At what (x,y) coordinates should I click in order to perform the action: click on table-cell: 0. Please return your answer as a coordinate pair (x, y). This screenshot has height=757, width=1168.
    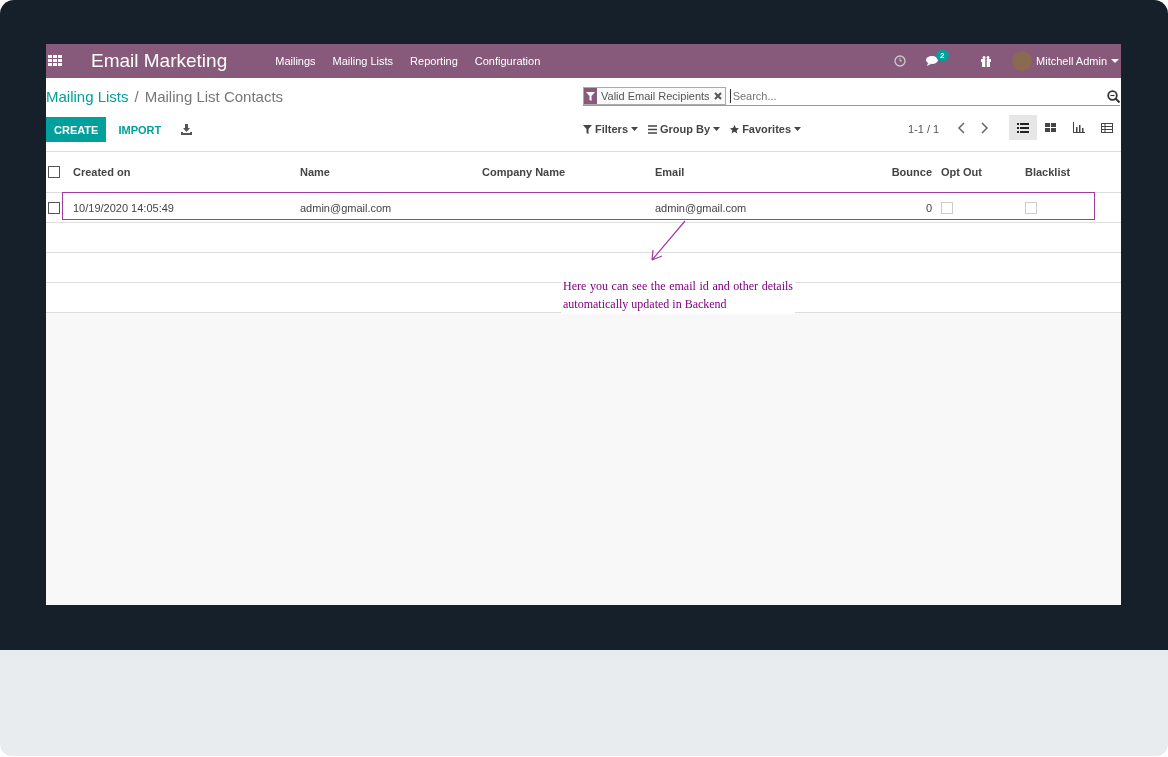
    Looking at the image, I should click on (898, 207).